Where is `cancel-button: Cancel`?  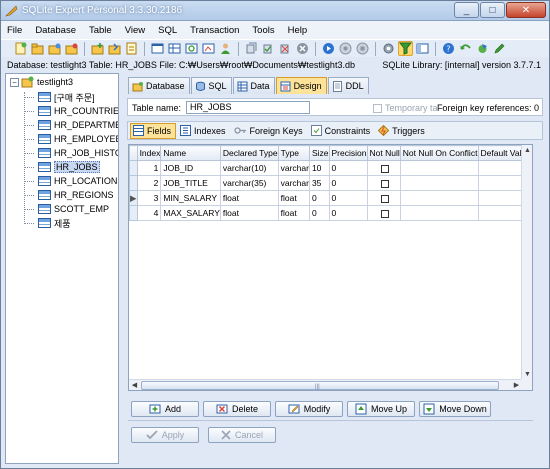 cancel-button: Cancel is located at coordinates (242, 435).